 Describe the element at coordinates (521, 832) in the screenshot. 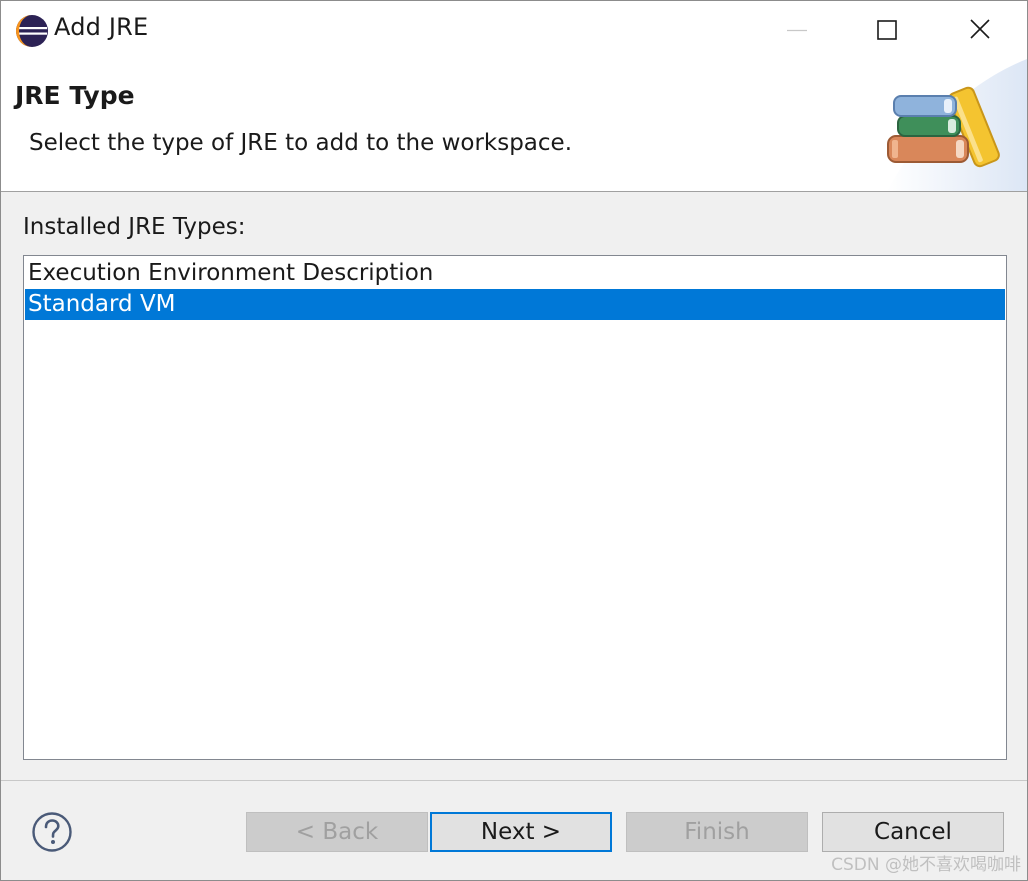

I see `next-button: Next >` at that location.